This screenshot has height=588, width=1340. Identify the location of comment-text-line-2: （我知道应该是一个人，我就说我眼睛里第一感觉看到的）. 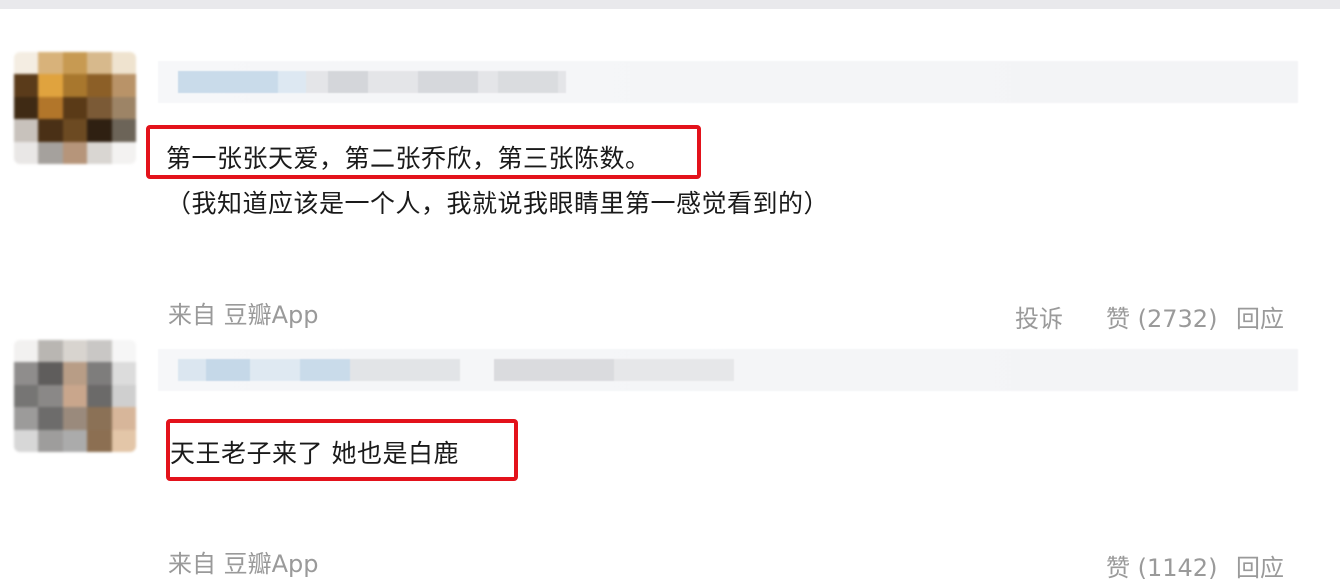
(498, 203).